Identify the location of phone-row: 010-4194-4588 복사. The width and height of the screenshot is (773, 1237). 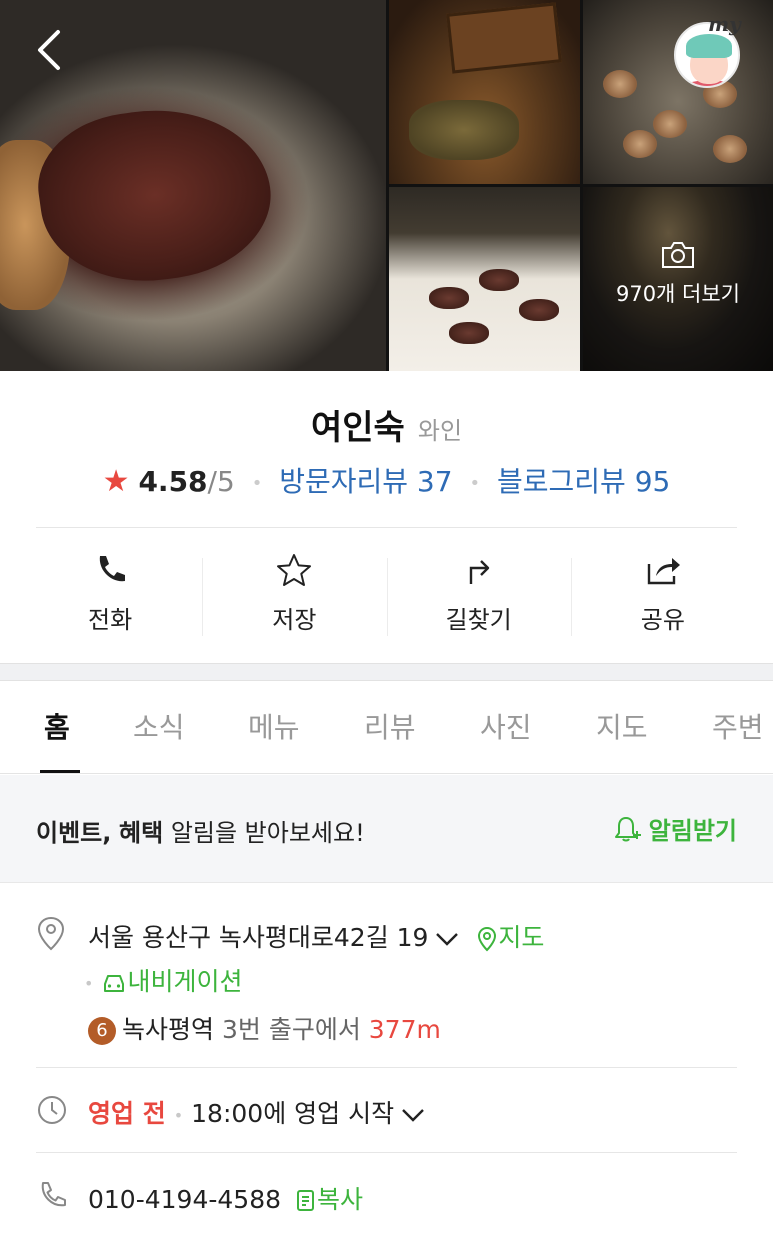
(225, 1198).